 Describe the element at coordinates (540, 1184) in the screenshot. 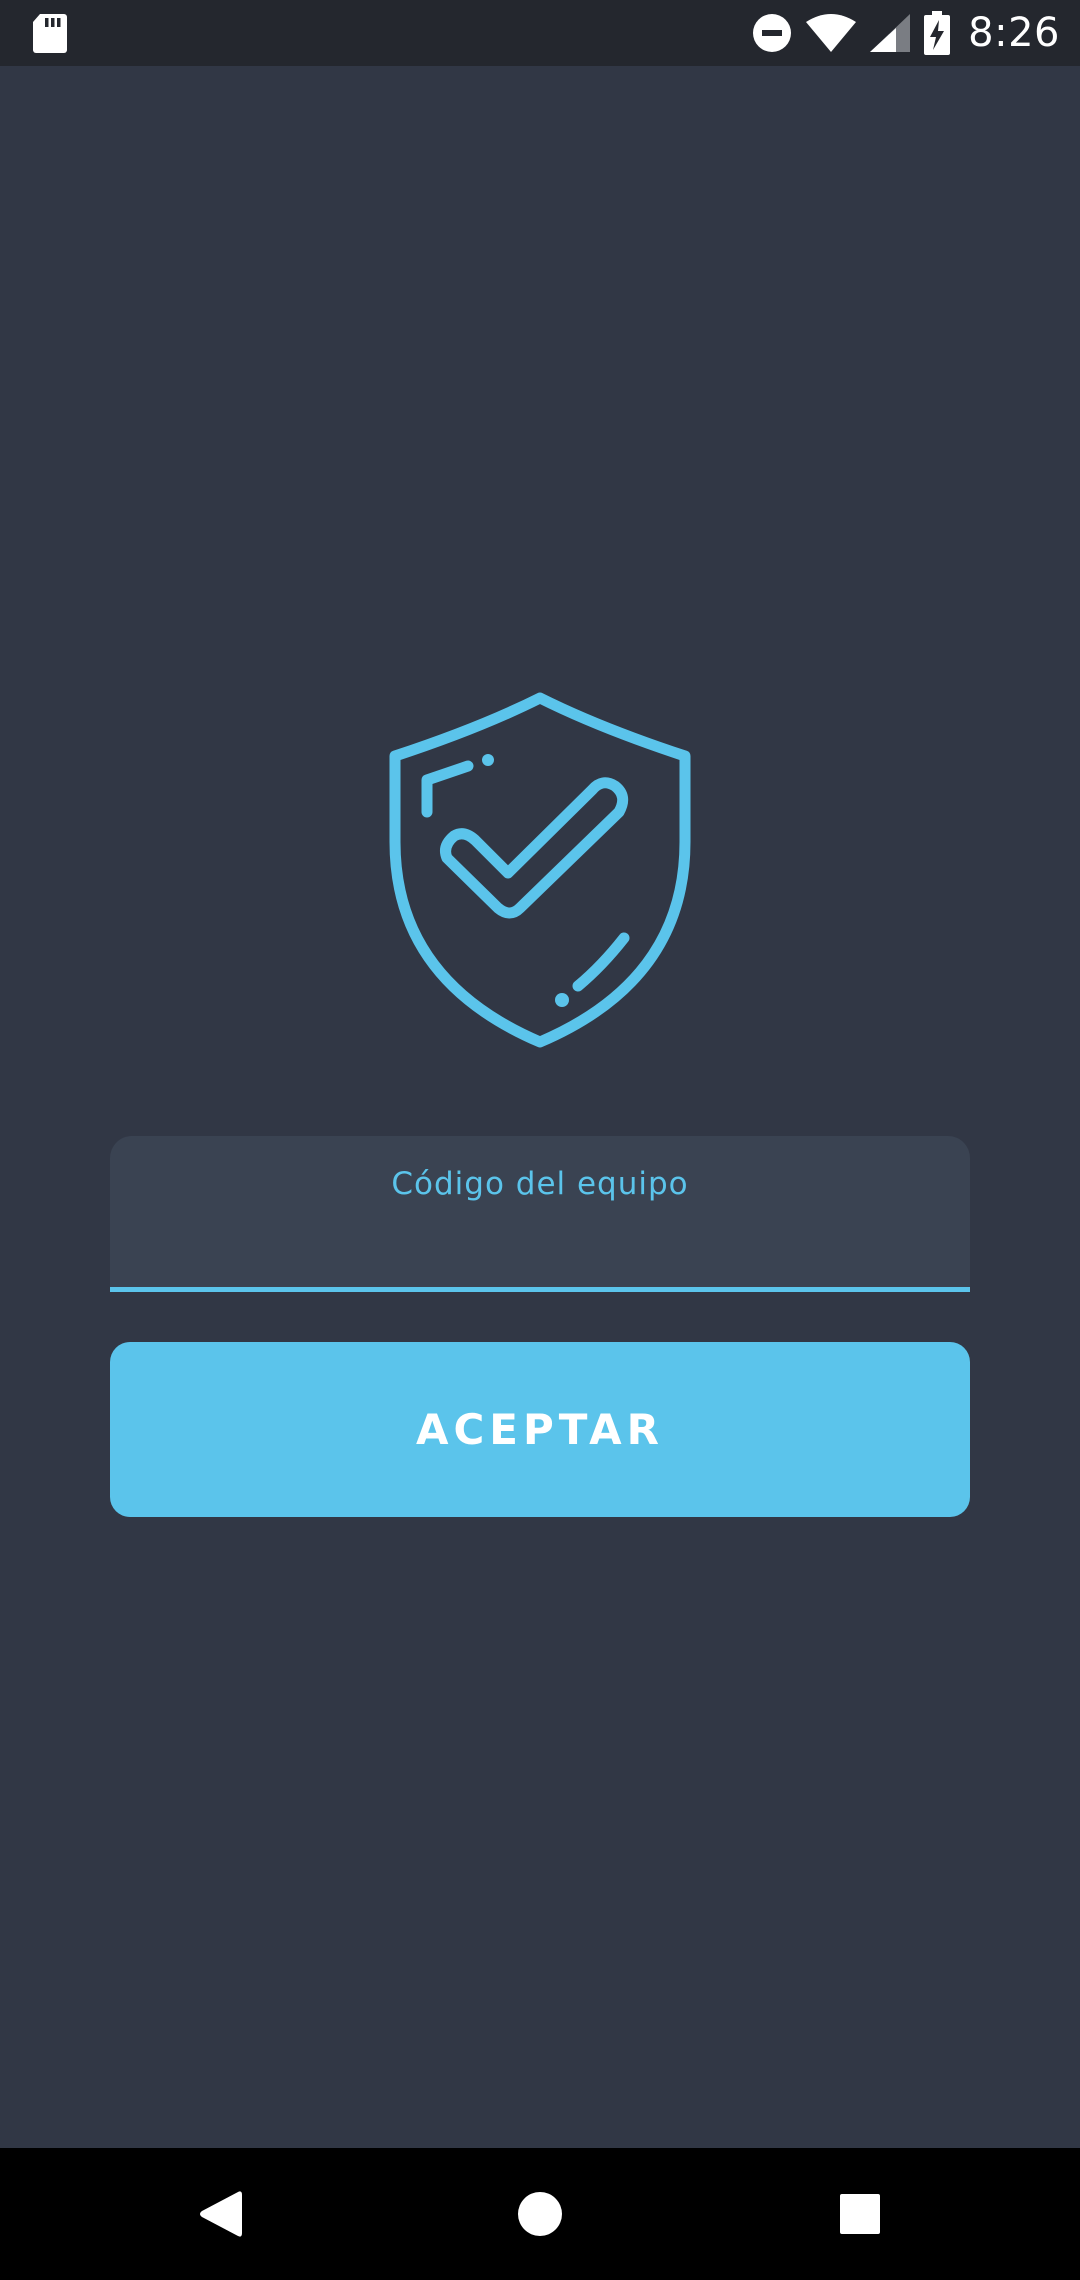

I see `team-code-label: Código del equipo` at that location.